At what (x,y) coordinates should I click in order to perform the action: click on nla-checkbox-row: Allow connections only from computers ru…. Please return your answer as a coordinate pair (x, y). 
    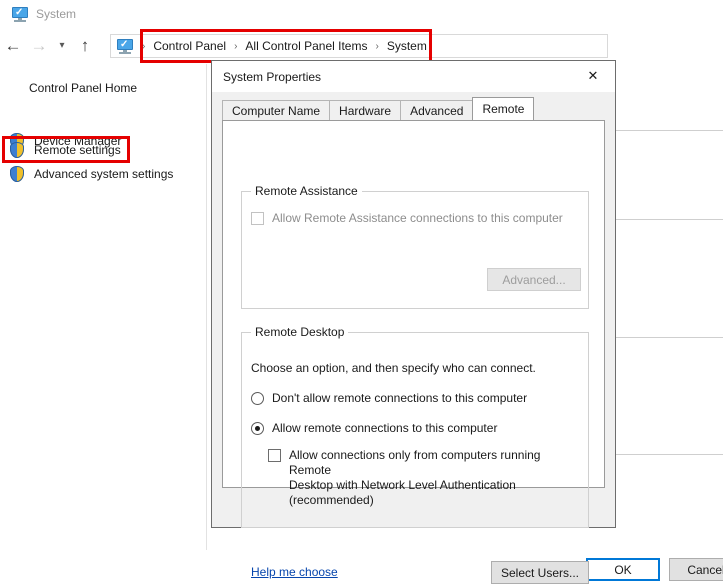
    Looking at the image, I should click on (423, 478).